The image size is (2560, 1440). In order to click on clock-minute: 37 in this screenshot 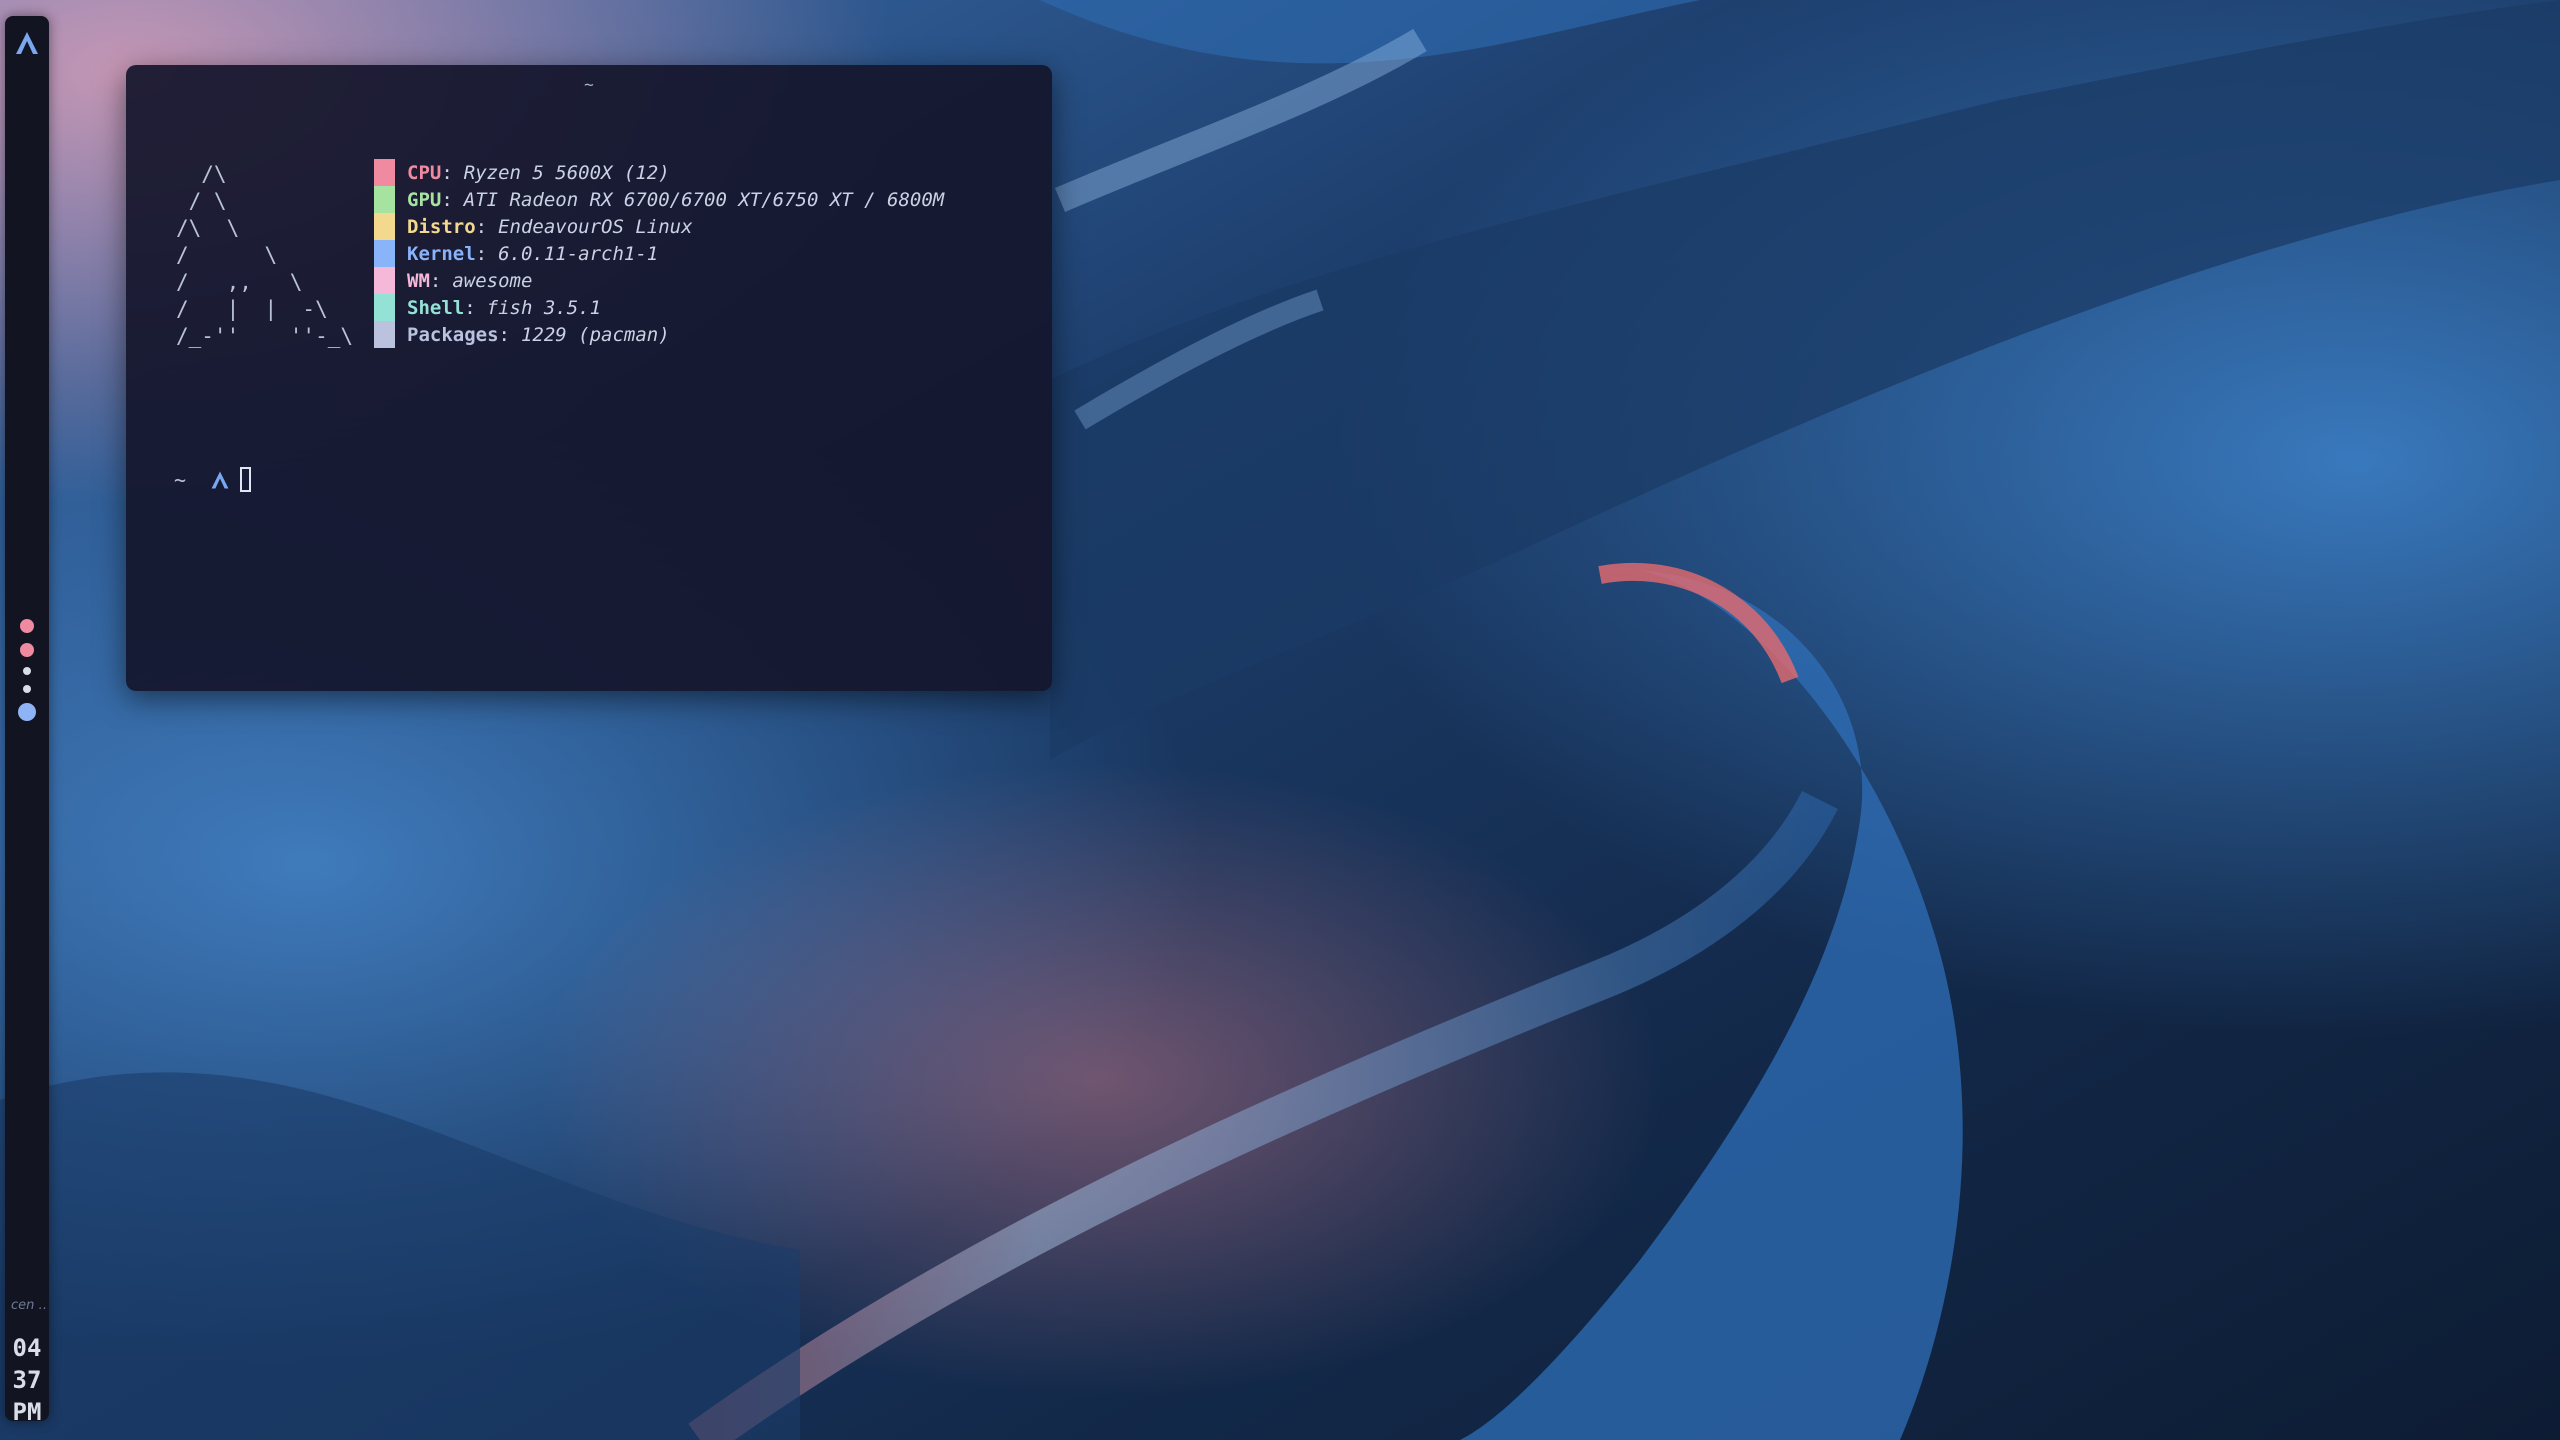, I will do `click(27, 1380)`.